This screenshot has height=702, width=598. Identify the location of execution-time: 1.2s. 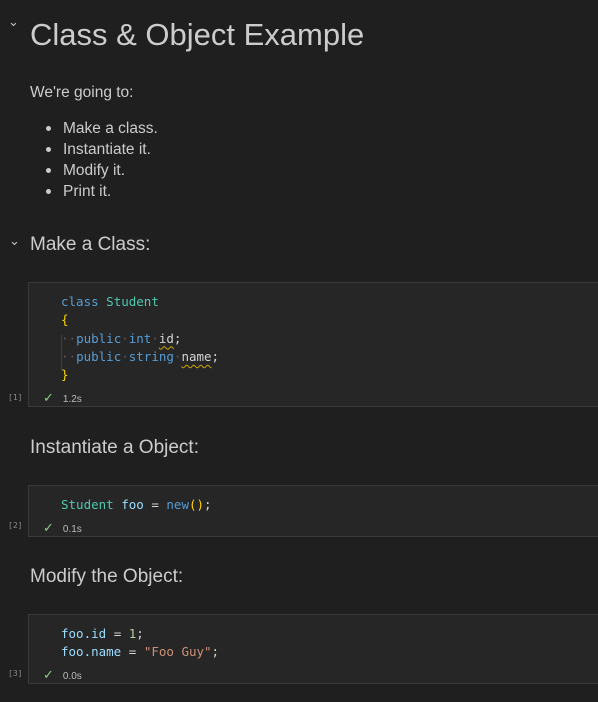
(72, 399).